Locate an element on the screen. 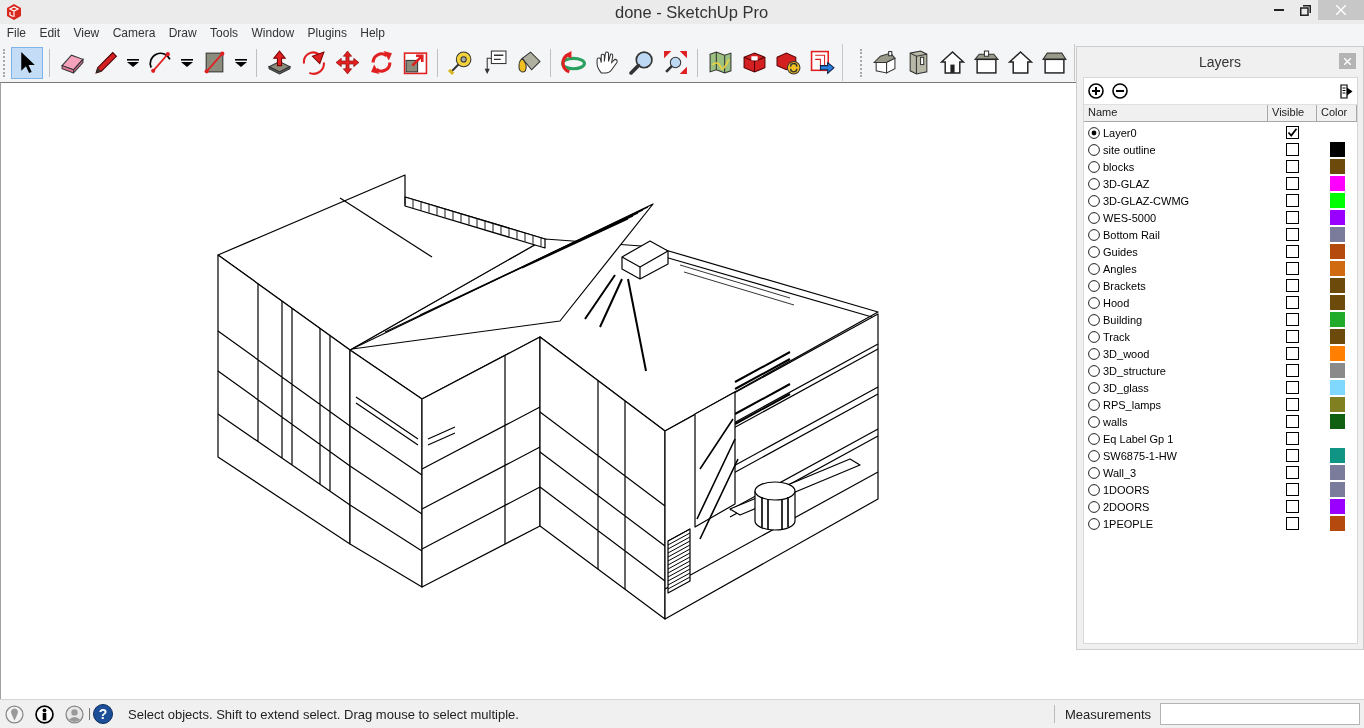  info-icon is located at coordinates (44, 714).